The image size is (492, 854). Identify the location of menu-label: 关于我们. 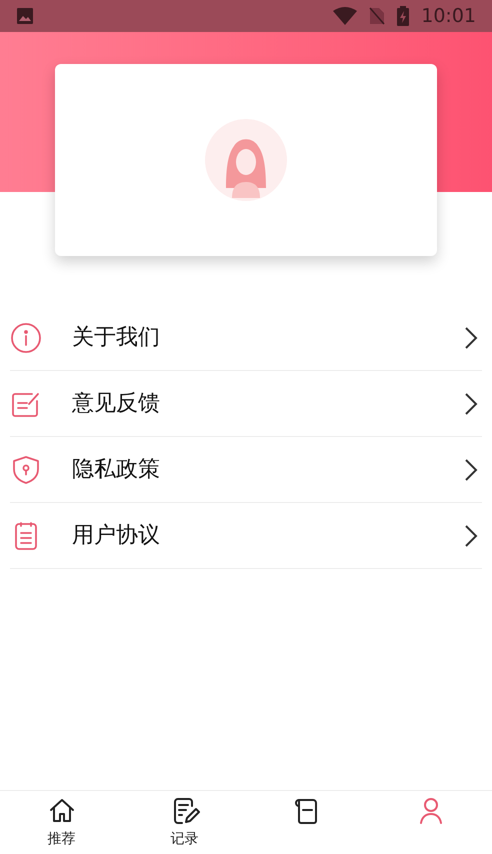
(116, 338).